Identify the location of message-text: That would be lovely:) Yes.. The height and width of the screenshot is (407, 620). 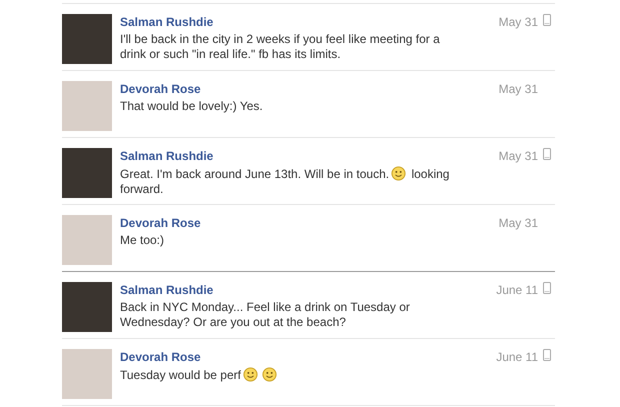
(192, 106).